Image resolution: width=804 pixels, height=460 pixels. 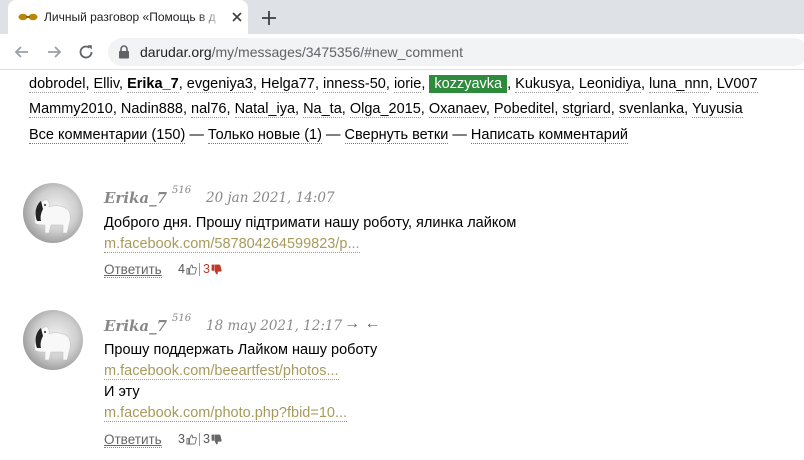 What do you see at coordinates (354, 84) in the screenshot?
I see `participant-link: inness-50` at bounding box center [354, 84].